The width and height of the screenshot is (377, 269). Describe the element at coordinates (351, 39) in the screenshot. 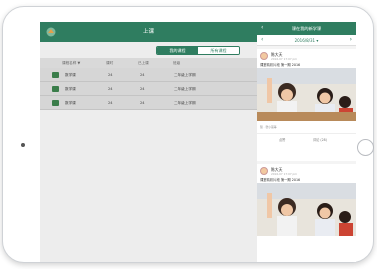

I see `next-date-icon: ›` at that location.